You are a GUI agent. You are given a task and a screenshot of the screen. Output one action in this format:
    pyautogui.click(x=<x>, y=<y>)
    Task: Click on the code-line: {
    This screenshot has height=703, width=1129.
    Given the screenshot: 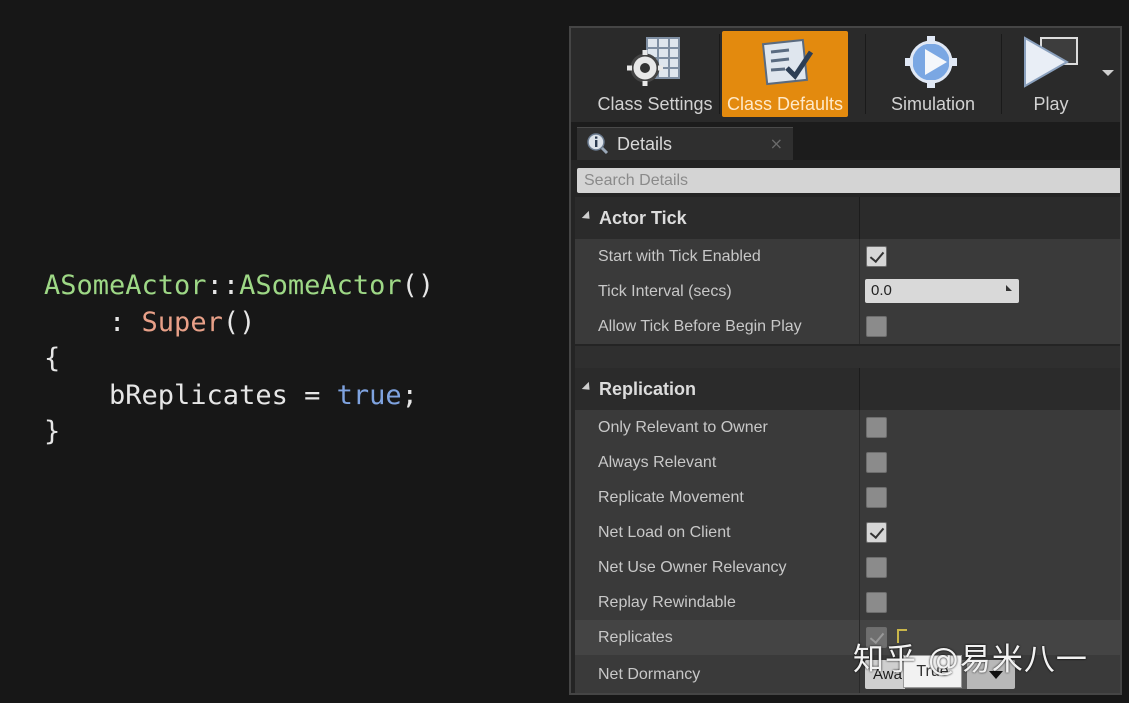 What is the action you would take?
    pyautogui.click(x=239, y=359)
    